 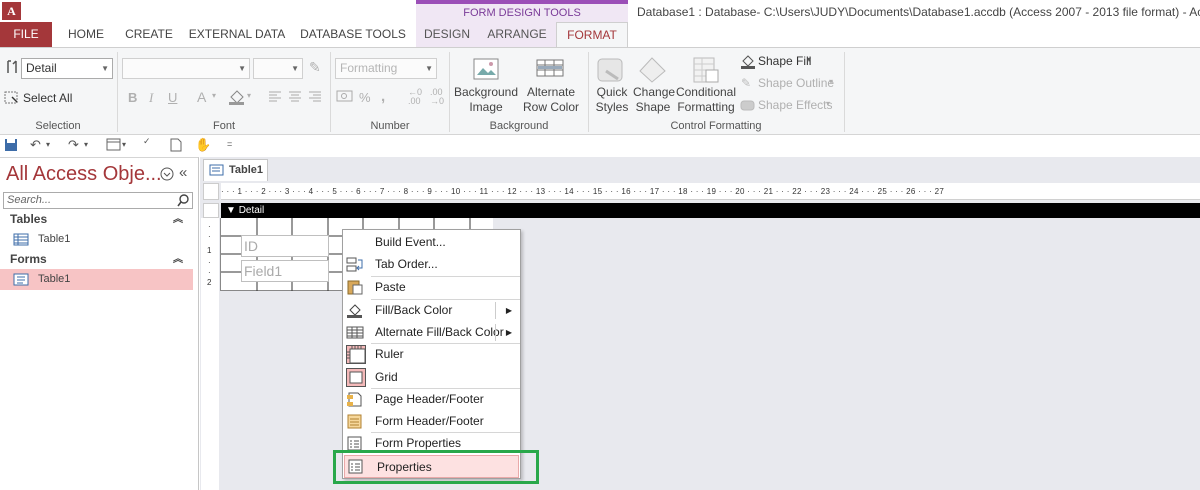 What do you see at coordinates (790, 106) in the screenshot?
I see `shape-effects-button: Shape Effects ▾` at bounding box center [790, 106].